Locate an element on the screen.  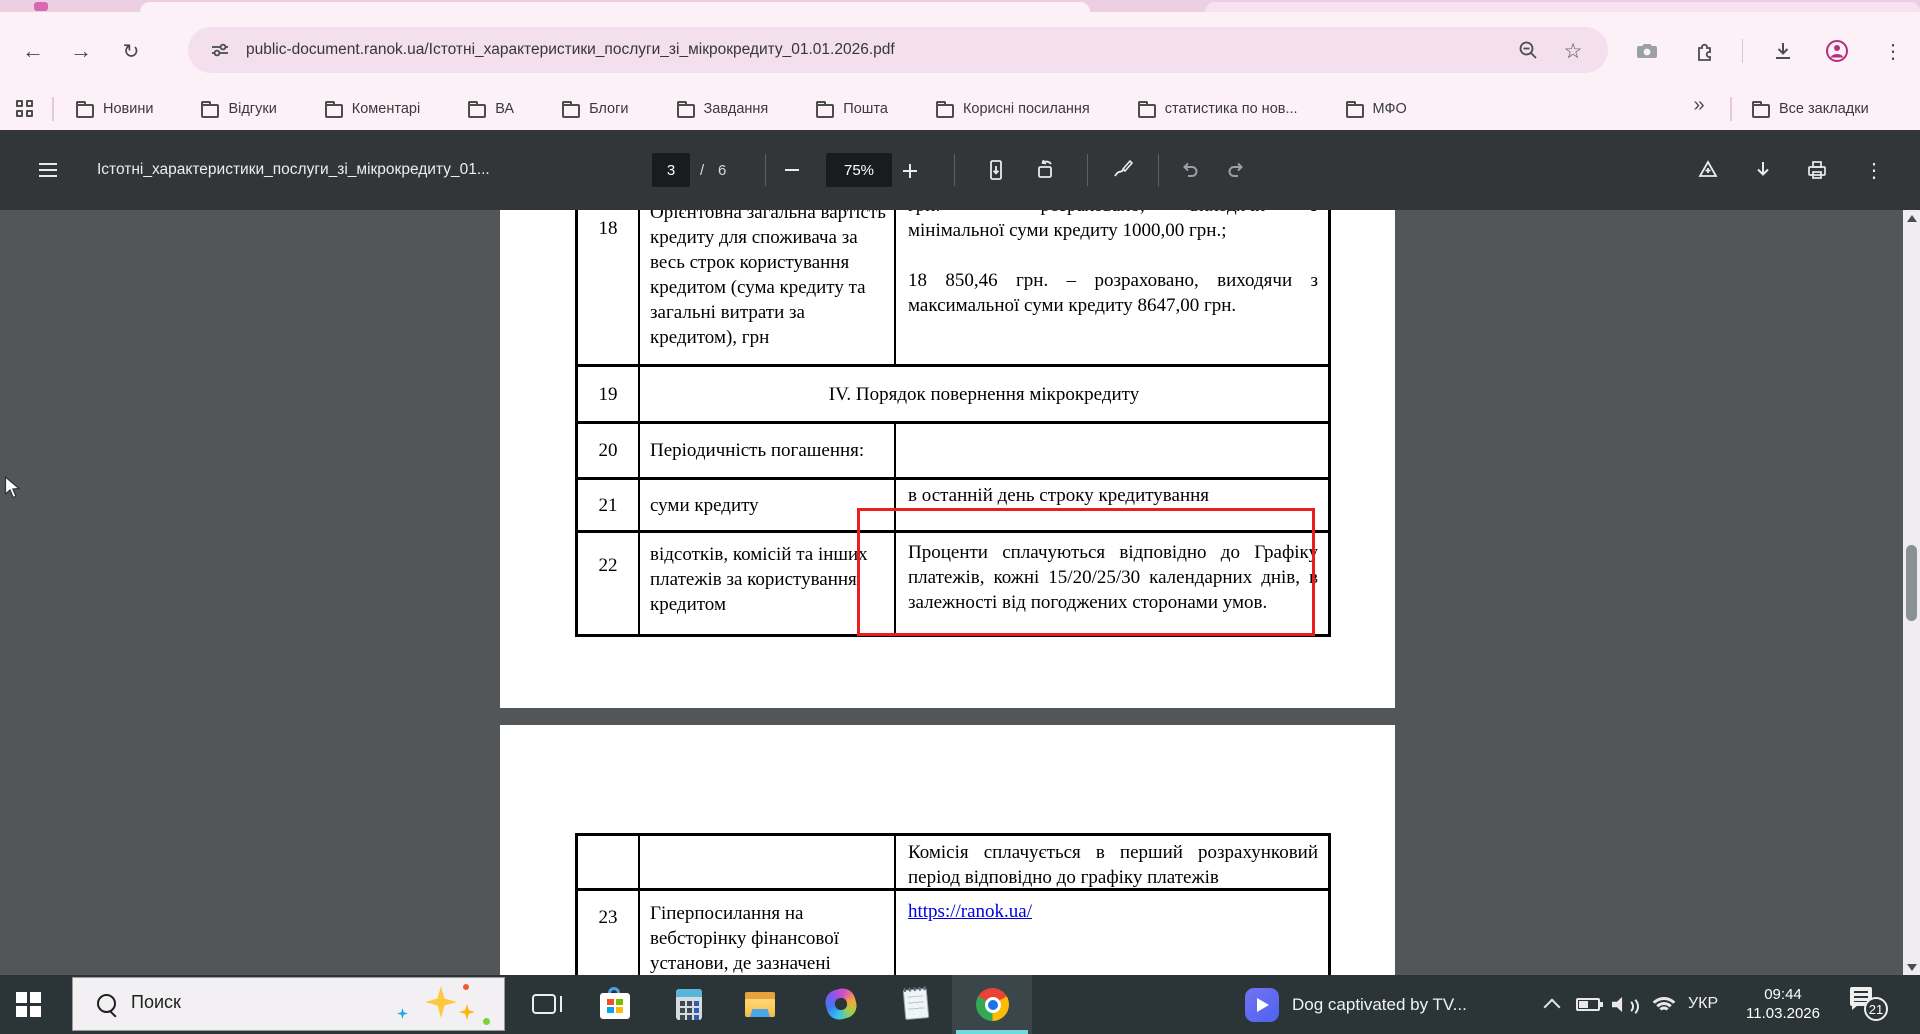
bookmarks-overflow-chevron: » is located at coordinates (1699, 105).